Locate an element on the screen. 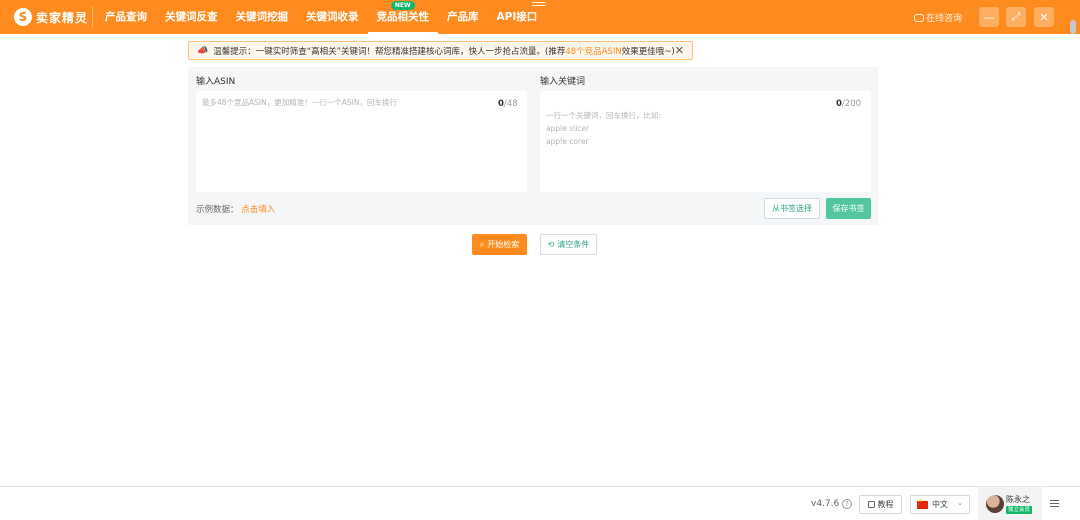 This screenshot has width=1080, height=520. nav-label: 关键词收录 is located at coordinates (332, 17).